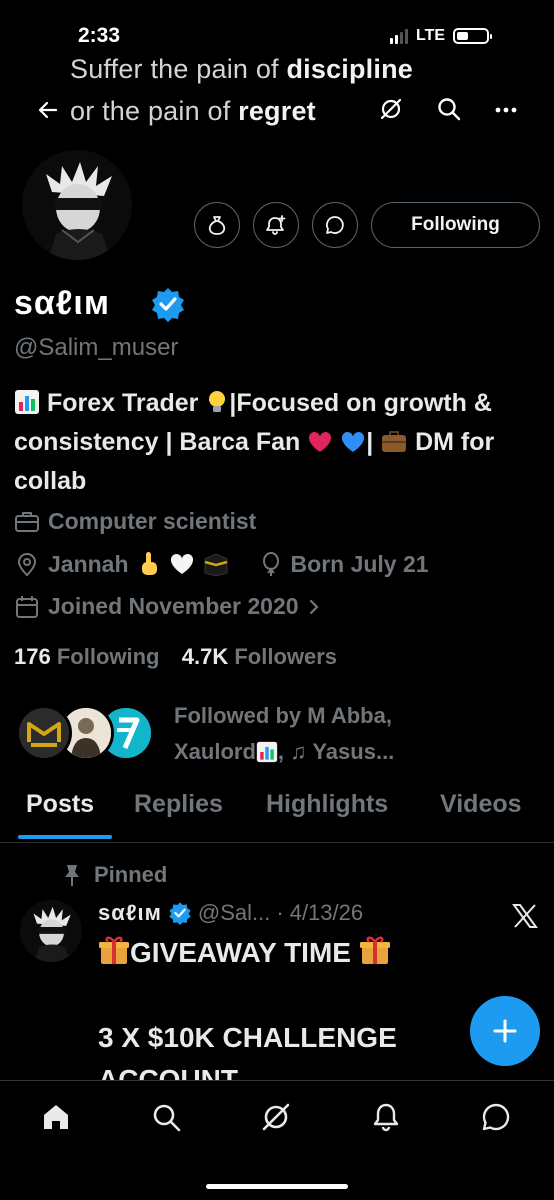 This screenshot has height=1200, width=554. I want to click on post-author-avatar, so click(51, 931).